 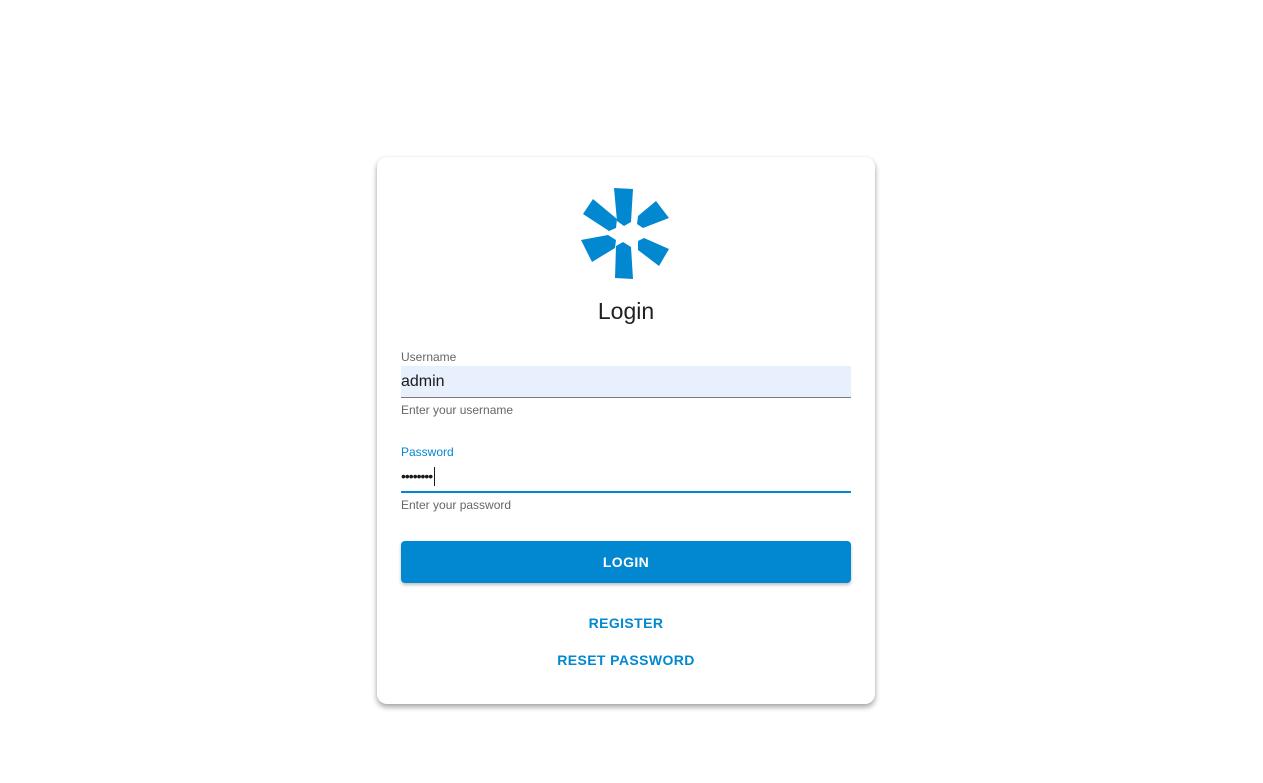 I want to click on password-input: ••••••••, so click(x=626, y=477).